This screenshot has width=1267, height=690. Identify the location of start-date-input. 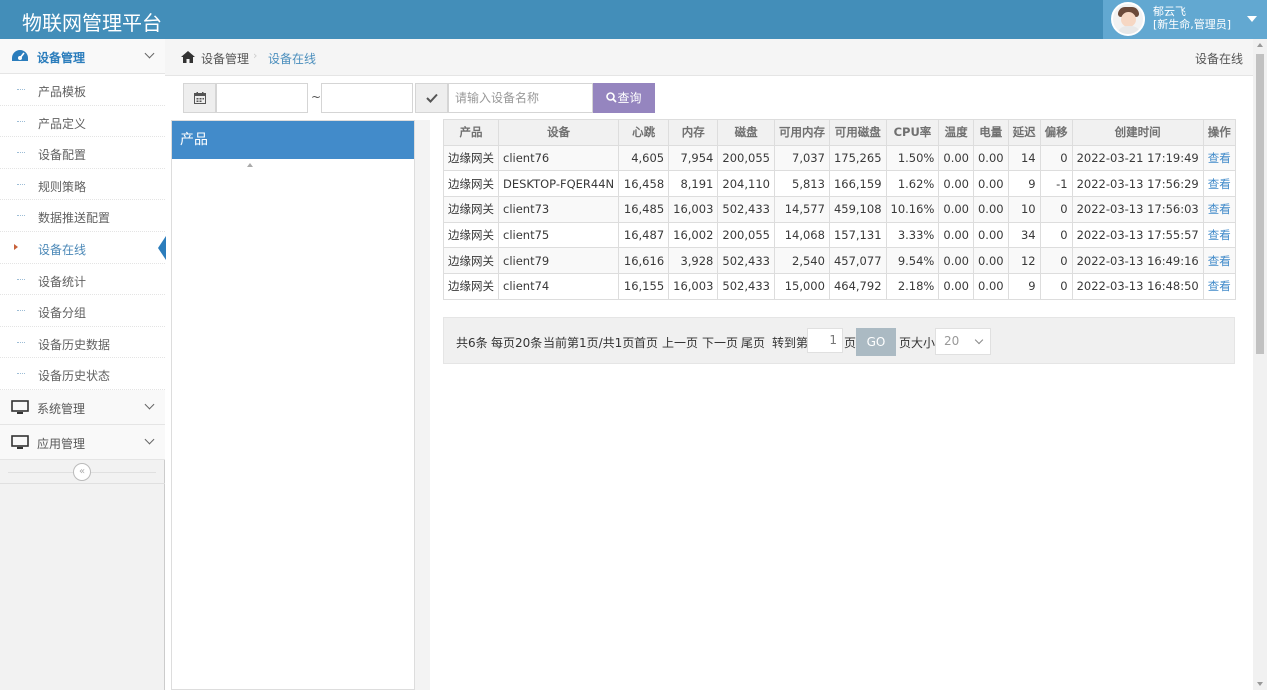
(262, 98).